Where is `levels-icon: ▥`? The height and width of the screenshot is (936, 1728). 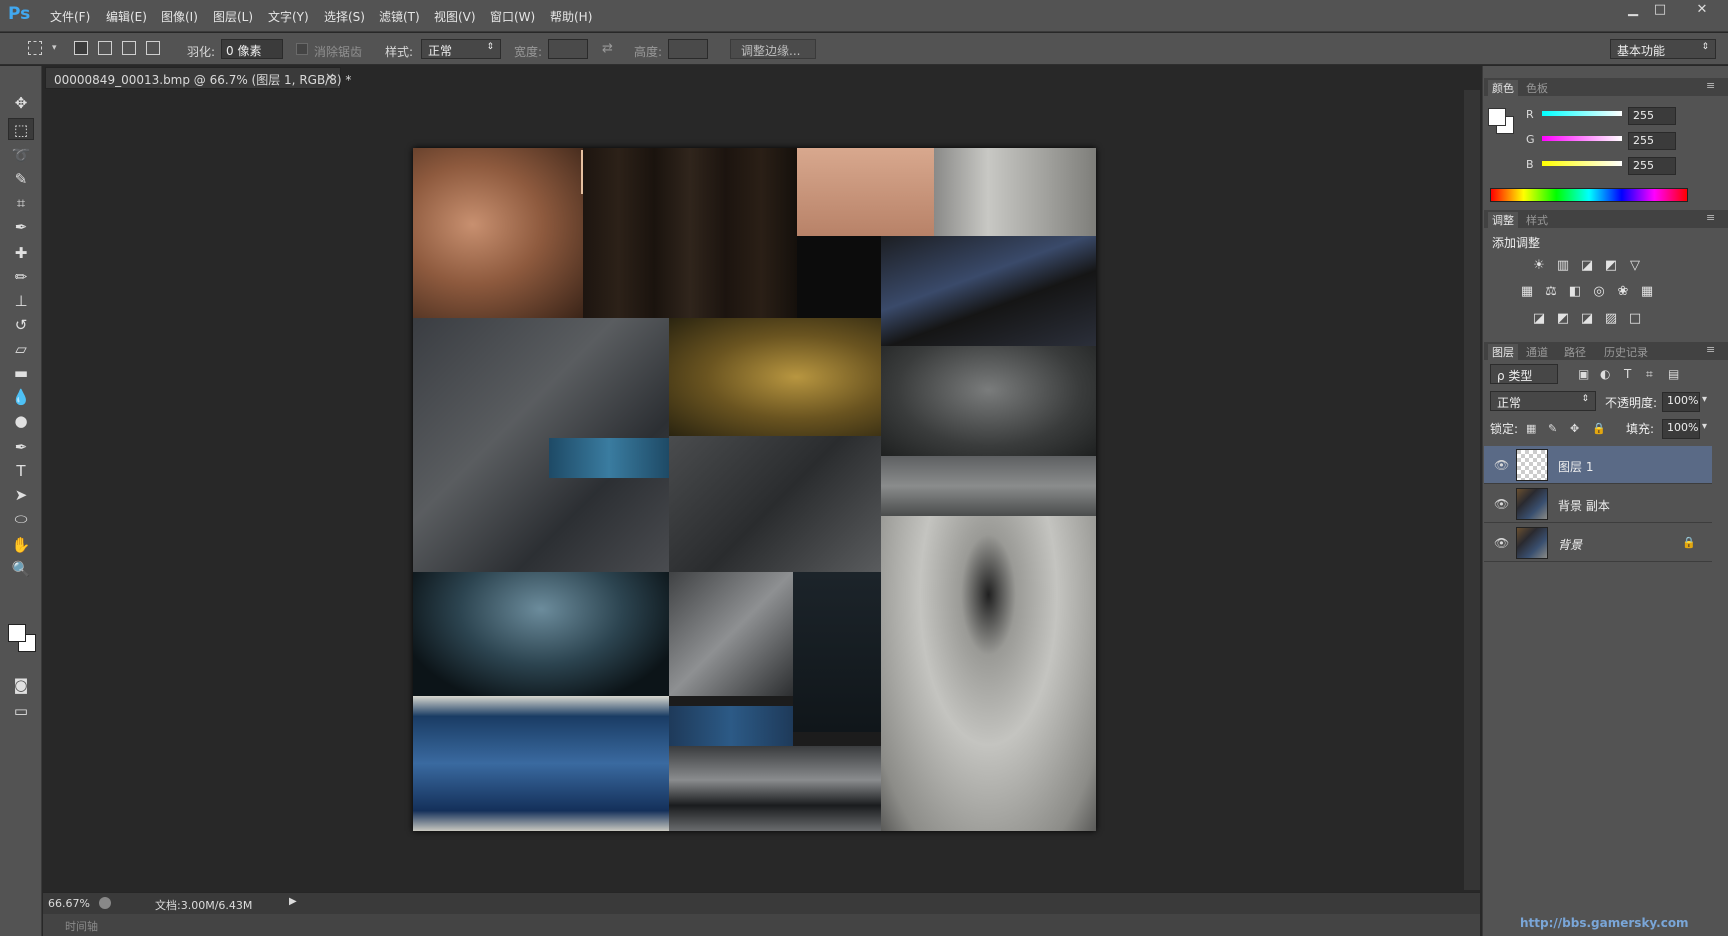 levels-icon: ▥ is located at coordinates (1563, 266).